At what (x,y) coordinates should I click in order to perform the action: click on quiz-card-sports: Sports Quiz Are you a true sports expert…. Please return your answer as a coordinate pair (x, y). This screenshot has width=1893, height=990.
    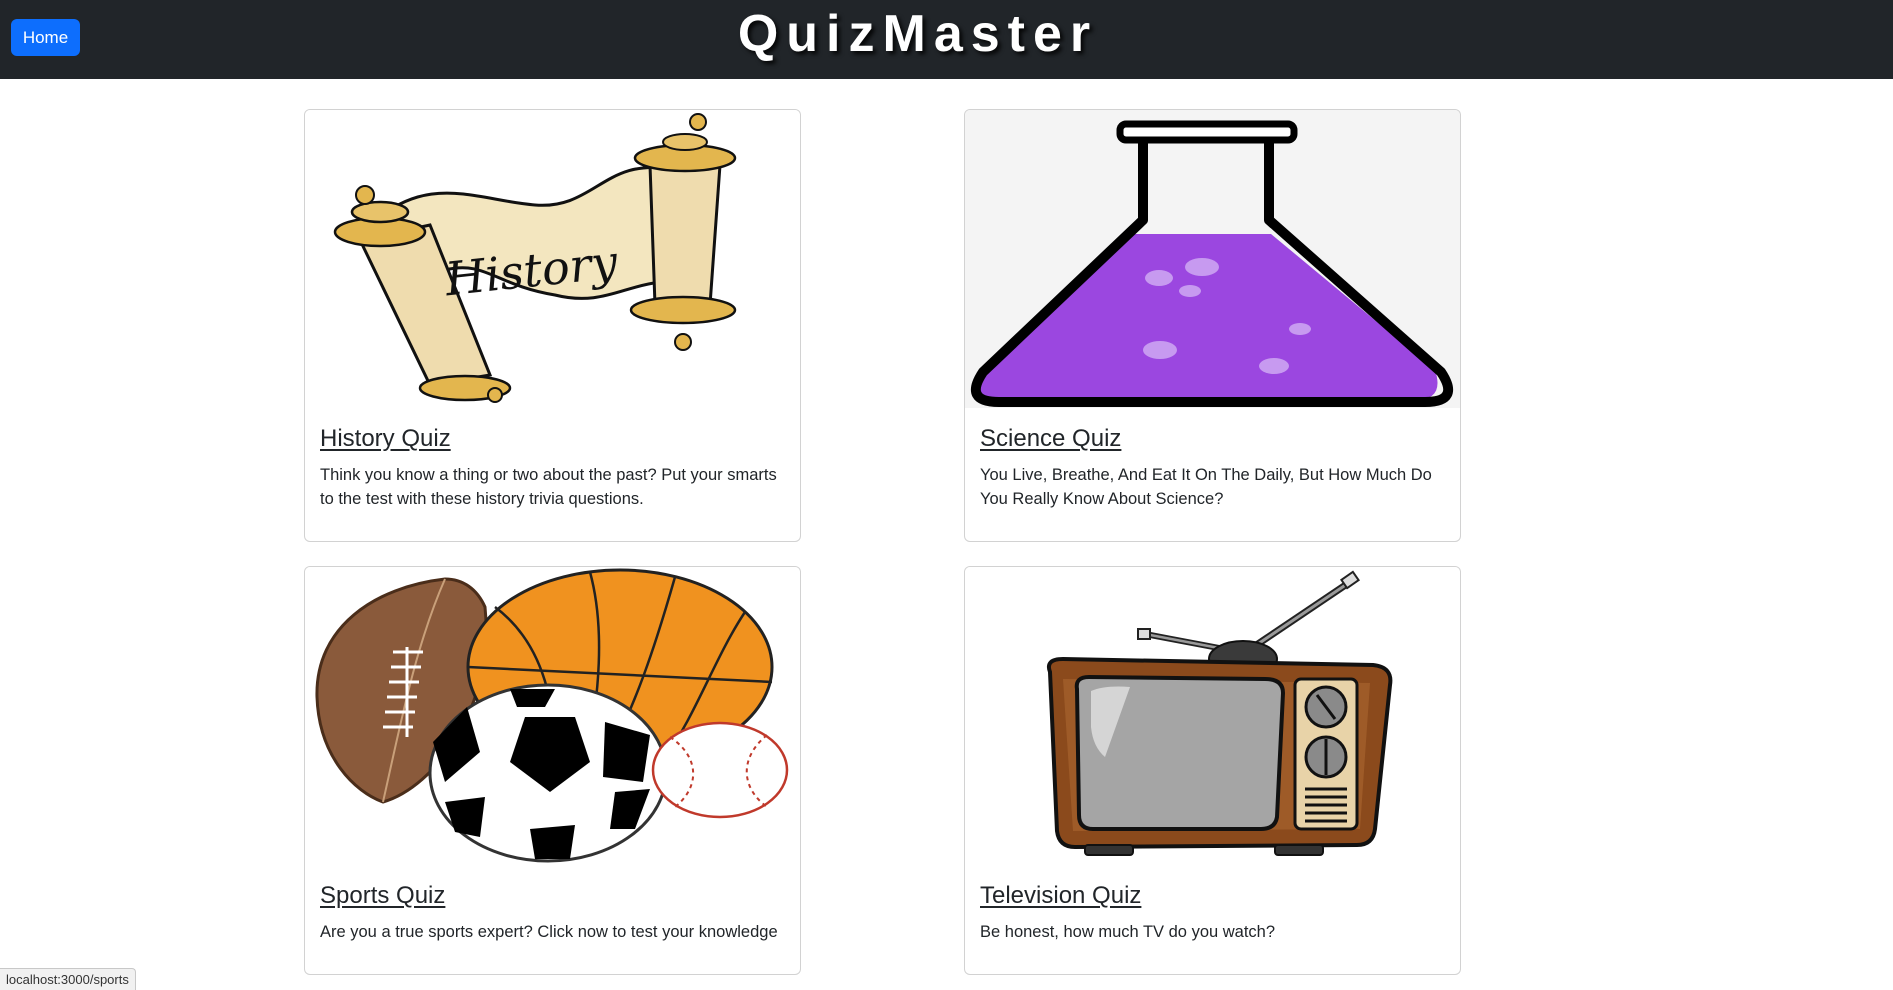
    Looking at the image, I should click on (552, 770).